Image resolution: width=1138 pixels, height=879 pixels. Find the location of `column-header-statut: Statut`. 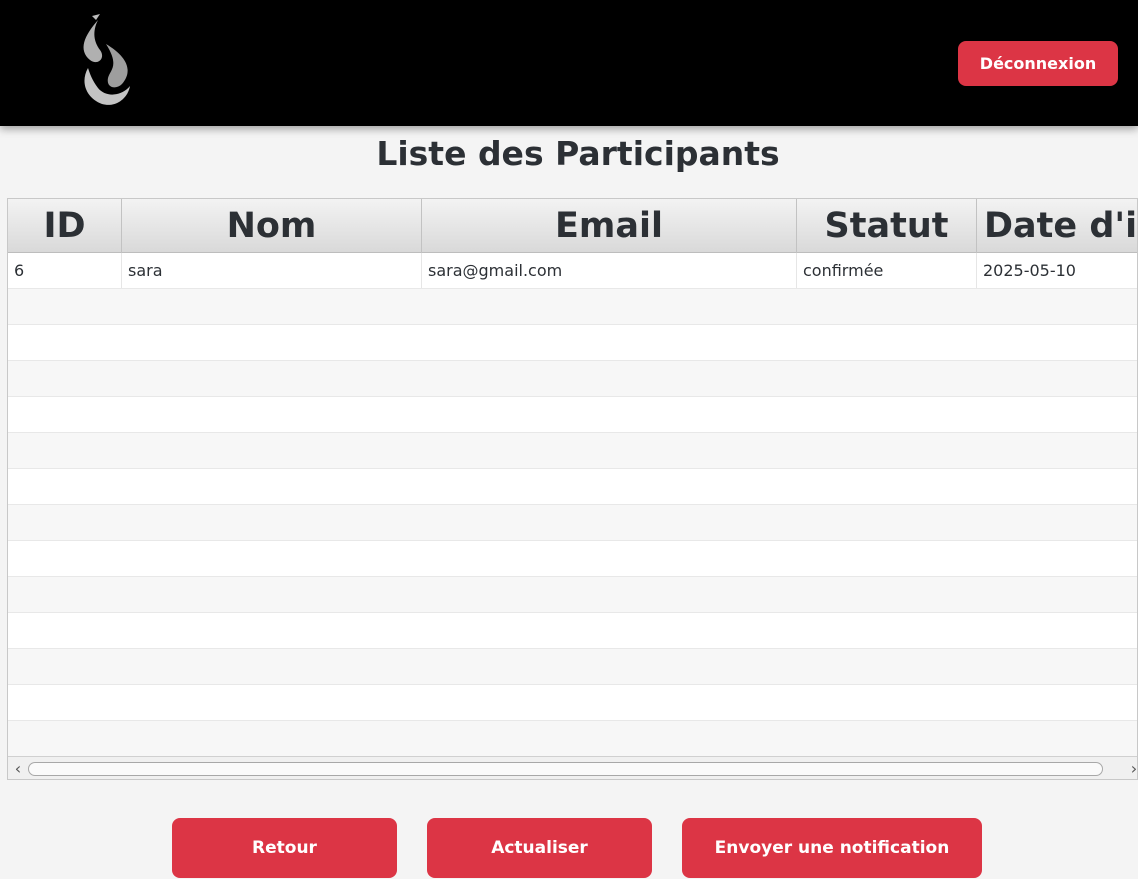

column-header-statut: Statut is located at coordinates (887, 226).